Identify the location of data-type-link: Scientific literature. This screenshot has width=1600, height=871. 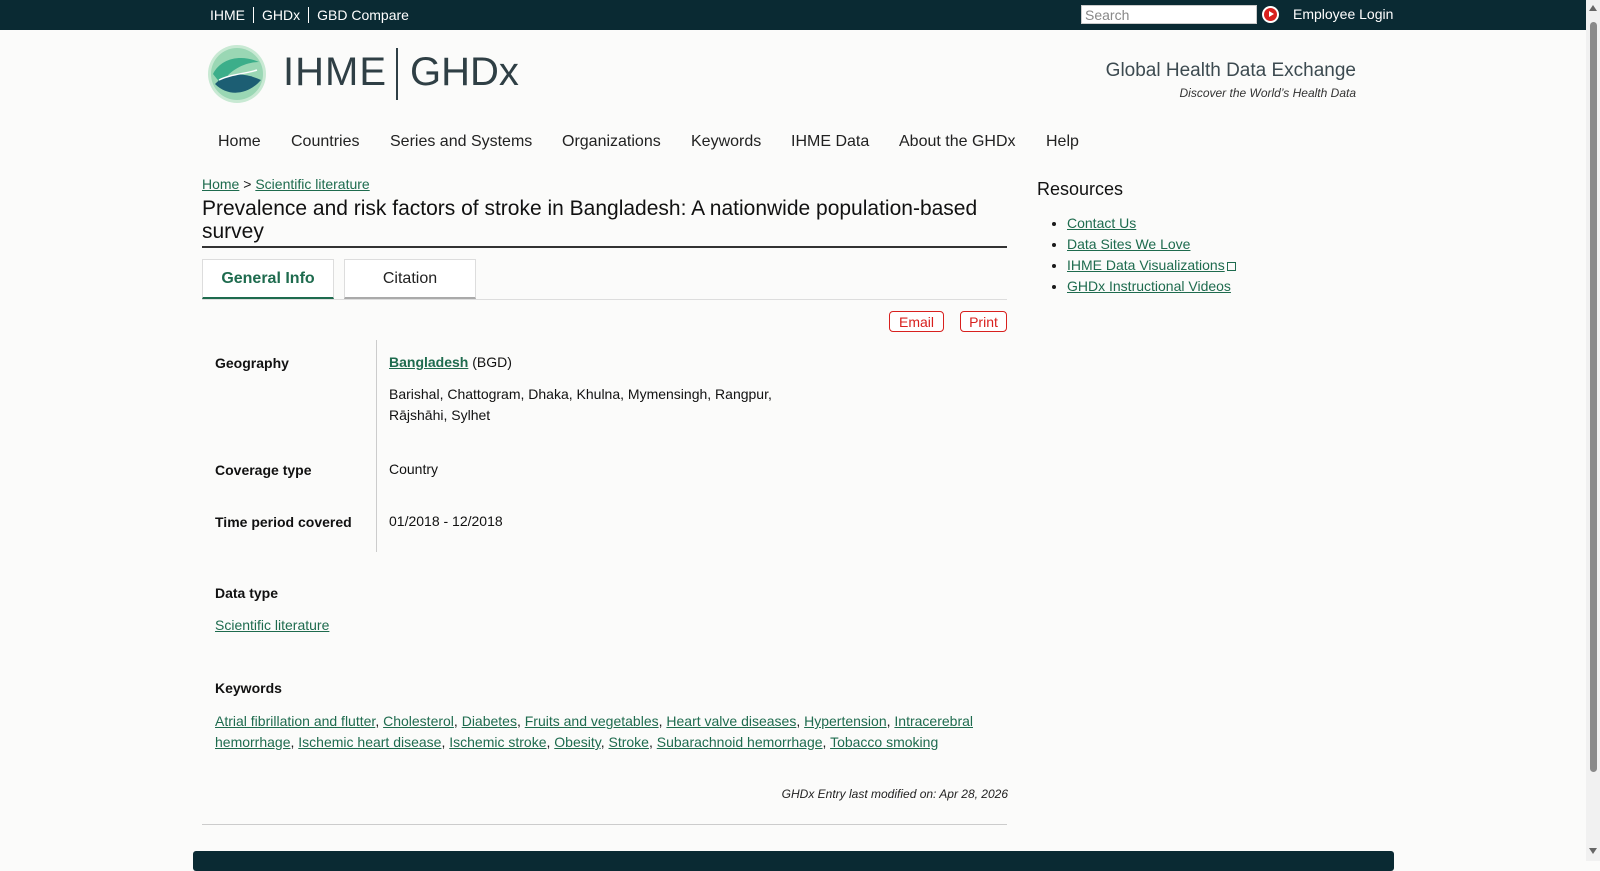
(272, 625).